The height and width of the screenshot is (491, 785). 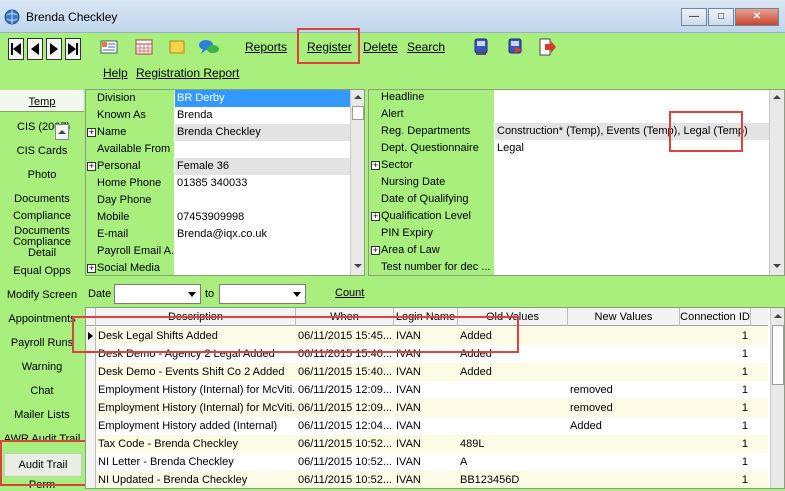 What do you see at coordinates (515, 47) in the screenshot?
I see `computer-arrow-icon` at bounding box center [515, 47].